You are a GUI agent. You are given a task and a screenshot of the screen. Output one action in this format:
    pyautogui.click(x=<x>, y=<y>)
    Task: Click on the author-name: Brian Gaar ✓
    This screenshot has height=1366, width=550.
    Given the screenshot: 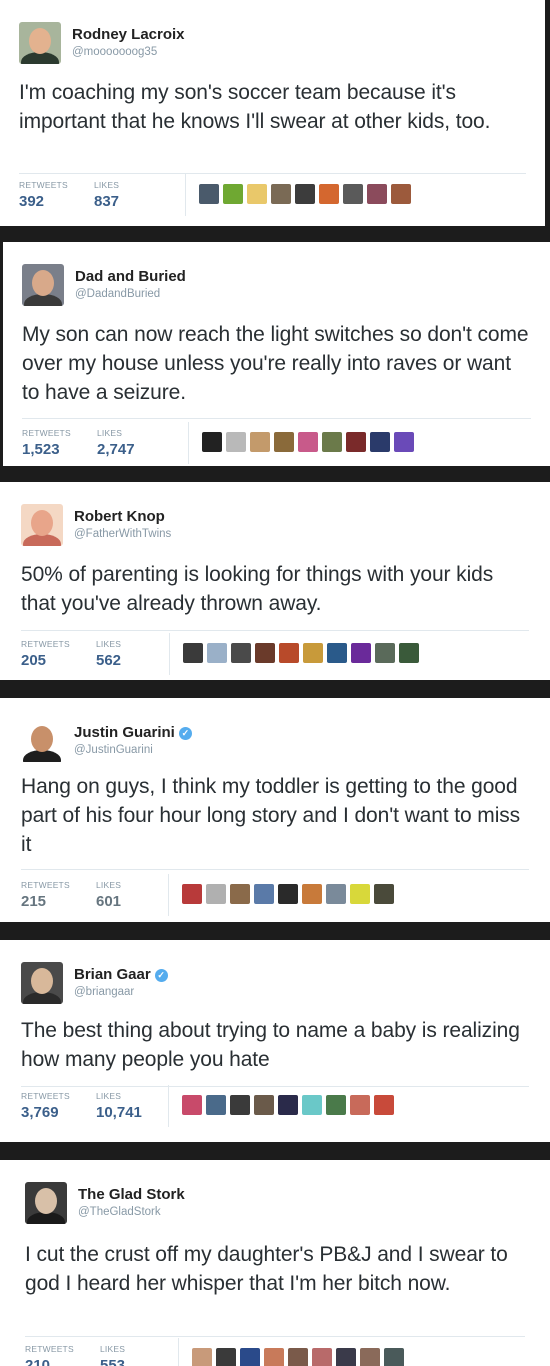 What is the action you would take?
    pyautogui.click(x=121, y=974)
    